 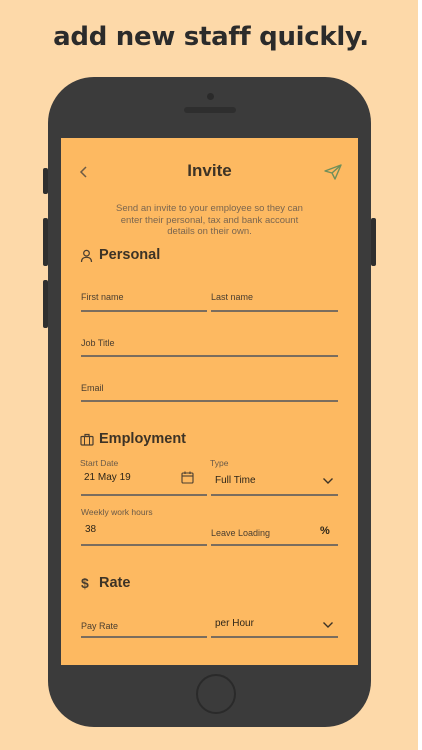 I want to click on marketing-headline: add new staff quickly., so click(x=211, y=37).